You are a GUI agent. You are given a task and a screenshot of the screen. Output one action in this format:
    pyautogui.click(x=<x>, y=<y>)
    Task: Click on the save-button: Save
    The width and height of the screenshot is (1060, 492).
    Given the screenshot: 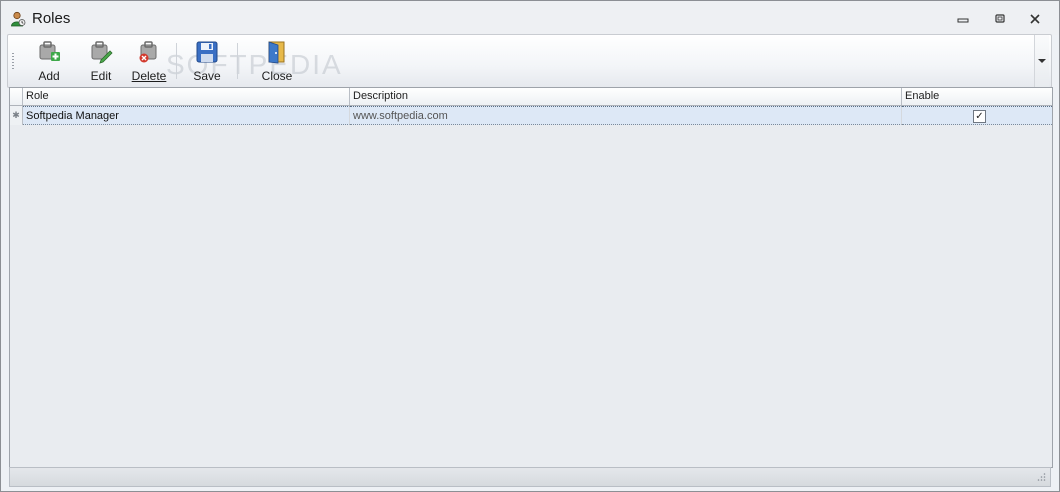 What is the action you would take?
    pyautogui.click(x=207, y=61)
    